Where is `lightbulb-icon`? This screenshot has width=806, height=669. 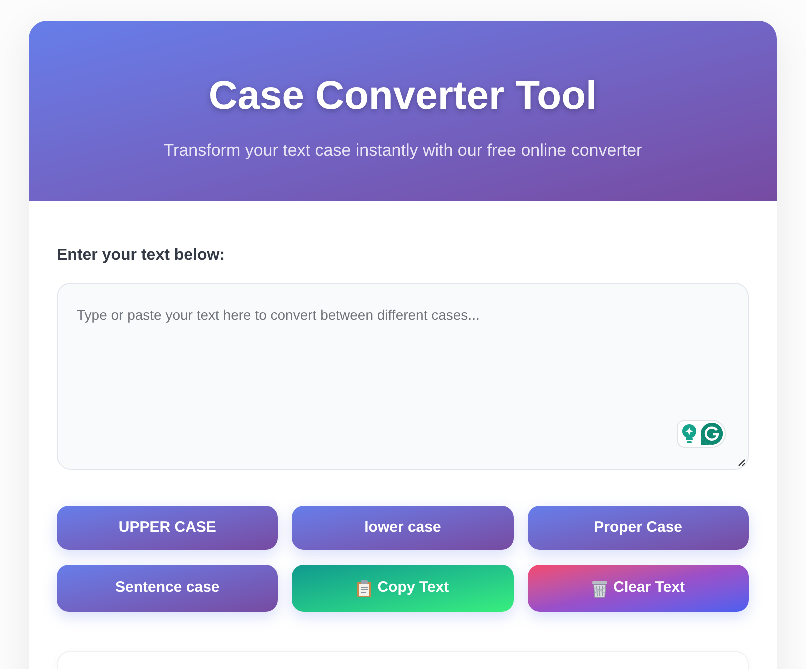 lightbulb-icon is located at coordinates (689, 434).